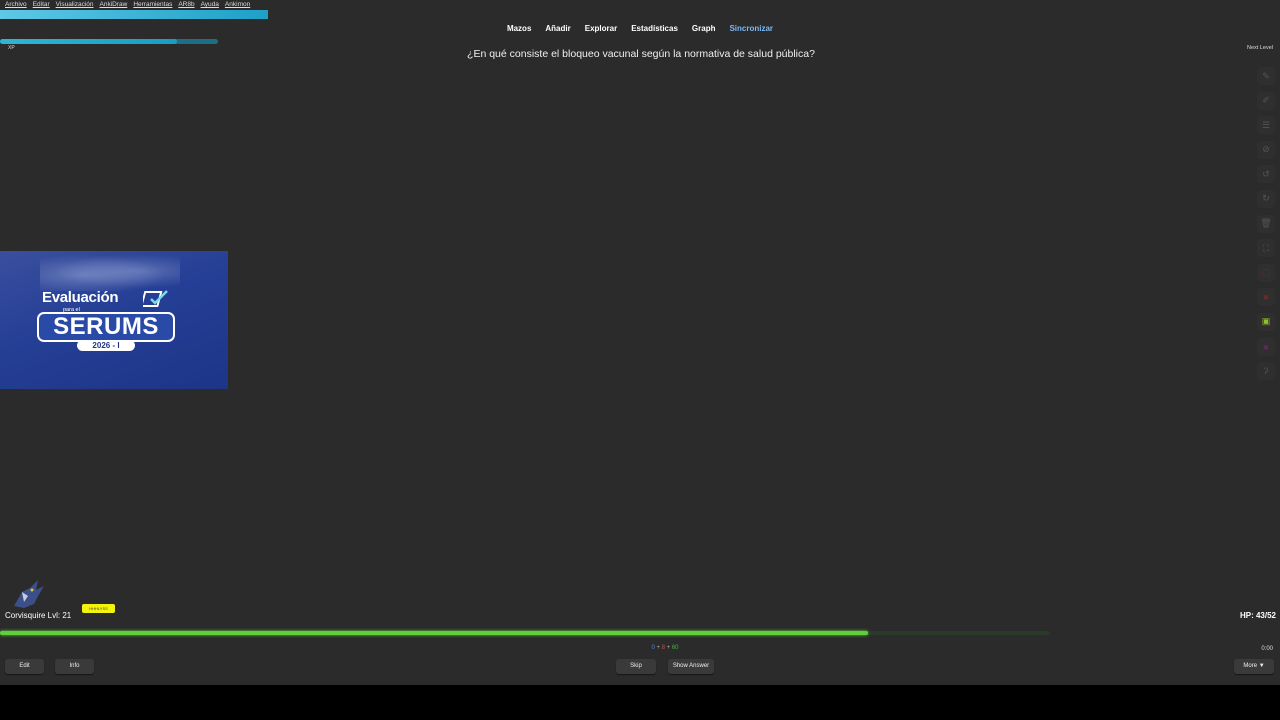 Image resolution: width=1280 pixels, height=720 pixels. What do you see at coordinates (1266, 125) in the screenshot?
I see `list-icon: ☰` at bounding box center [1266, 125].